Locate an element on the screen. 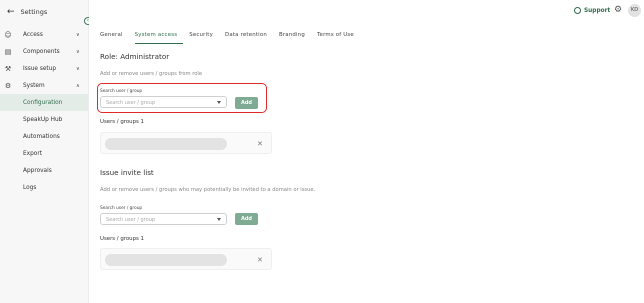  top-bar is located at coordinates (366, 11).